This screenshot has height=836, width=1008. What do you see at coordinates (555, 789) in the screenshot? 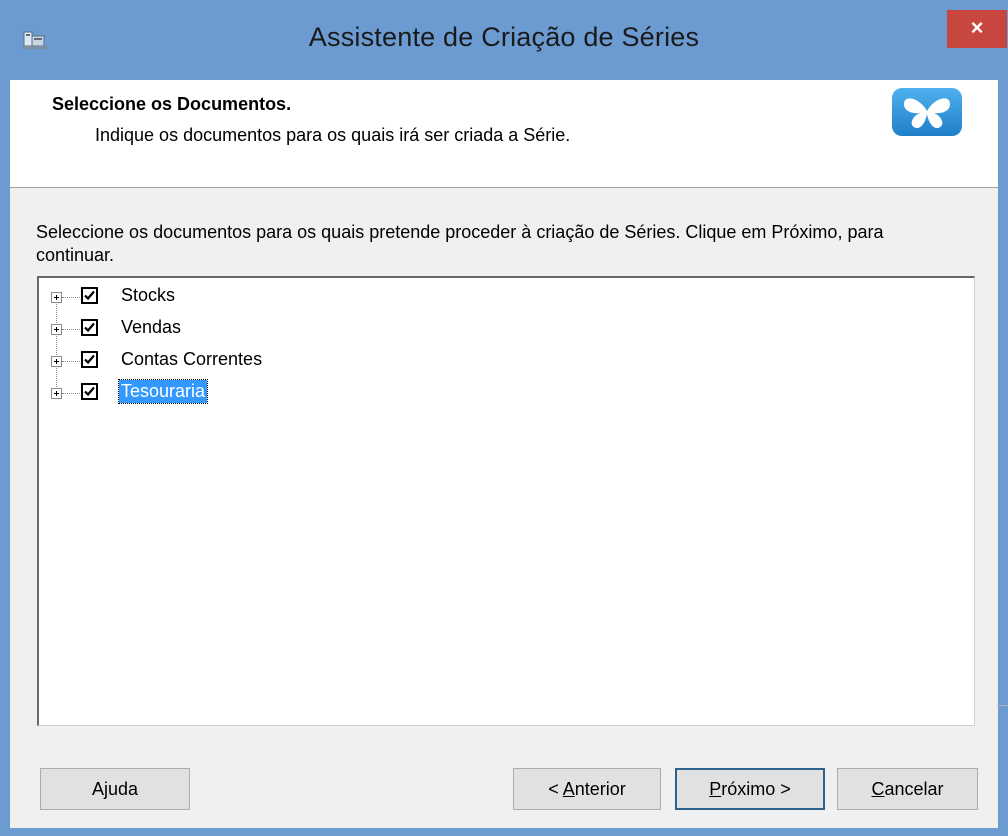
I see `previous-prefix: <` at bounding box center [555, 789].